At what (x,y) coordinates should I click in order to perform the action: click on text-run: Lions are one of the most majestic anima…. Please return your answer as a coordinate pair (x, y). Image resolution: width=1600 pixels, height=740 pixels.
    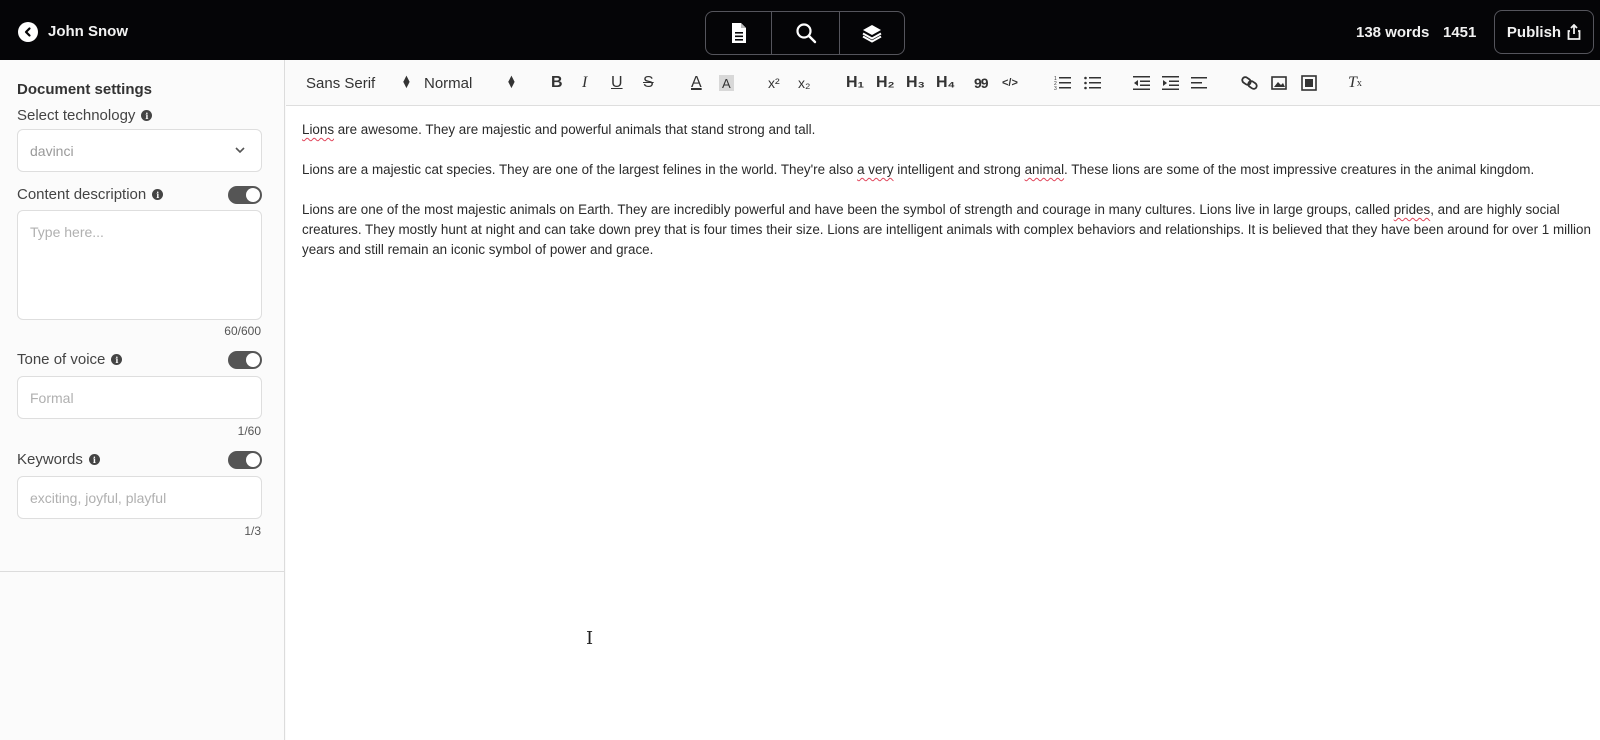
    Looking at the image, I should click on (848, 209).